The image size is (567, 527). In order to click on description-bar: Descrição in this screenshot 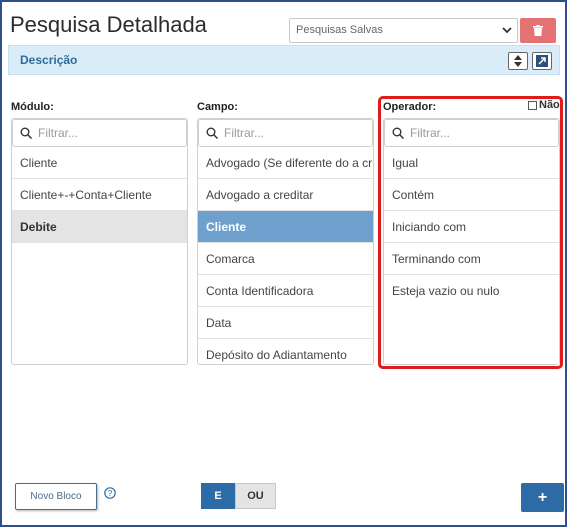, I will do `click(284, 60)`.